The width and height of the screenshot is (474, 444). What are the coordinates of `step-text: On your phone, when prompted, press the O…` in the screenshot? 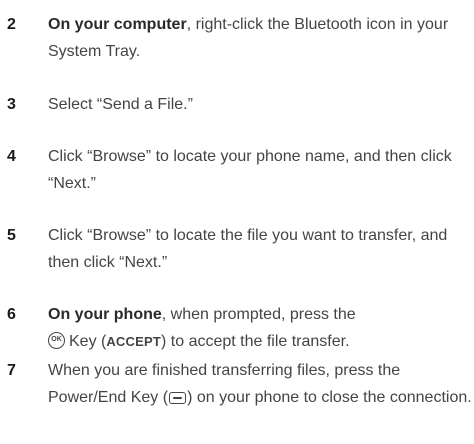 It's located at (260, 328).